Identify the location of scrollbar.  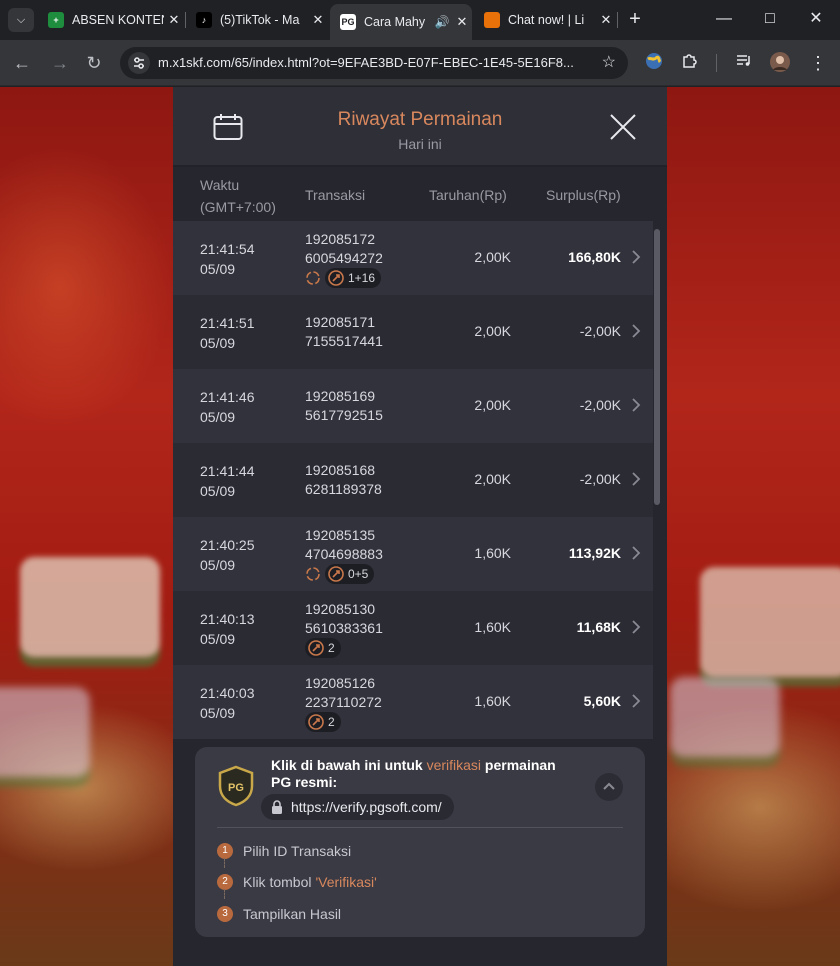
(657, 367).